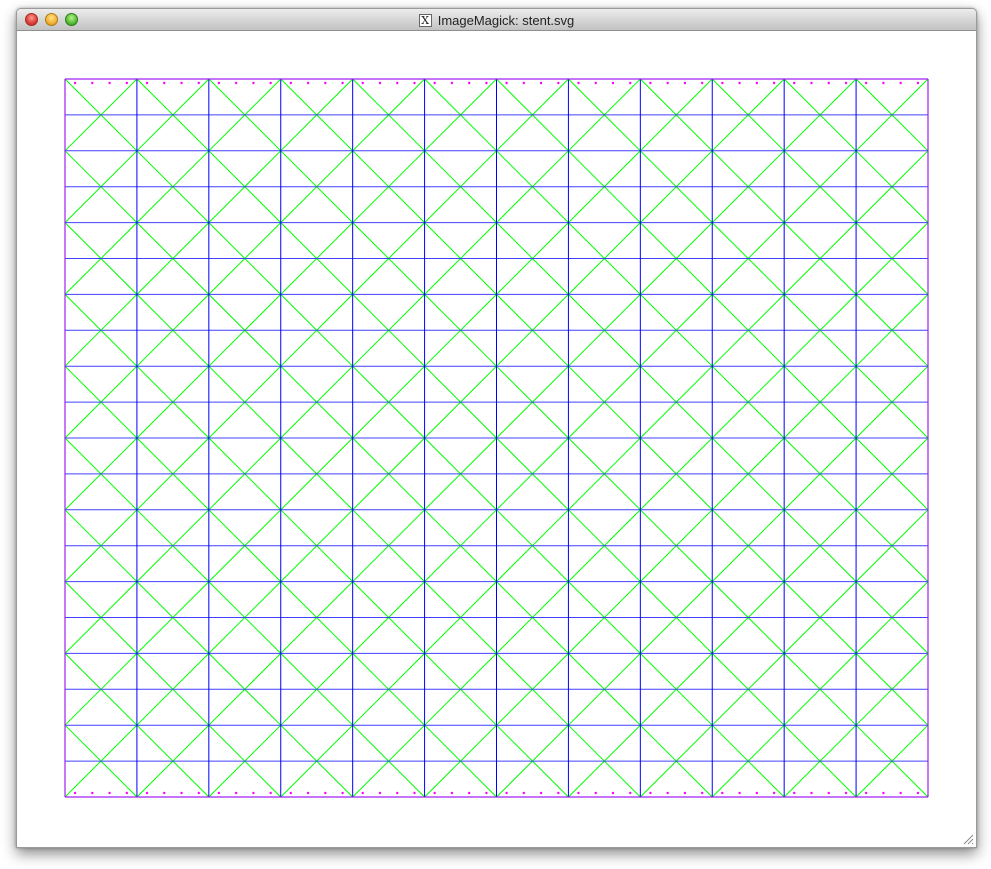  Describe the element at coordinates (31, 19) in the screenshot. I see `close-button` at that location.